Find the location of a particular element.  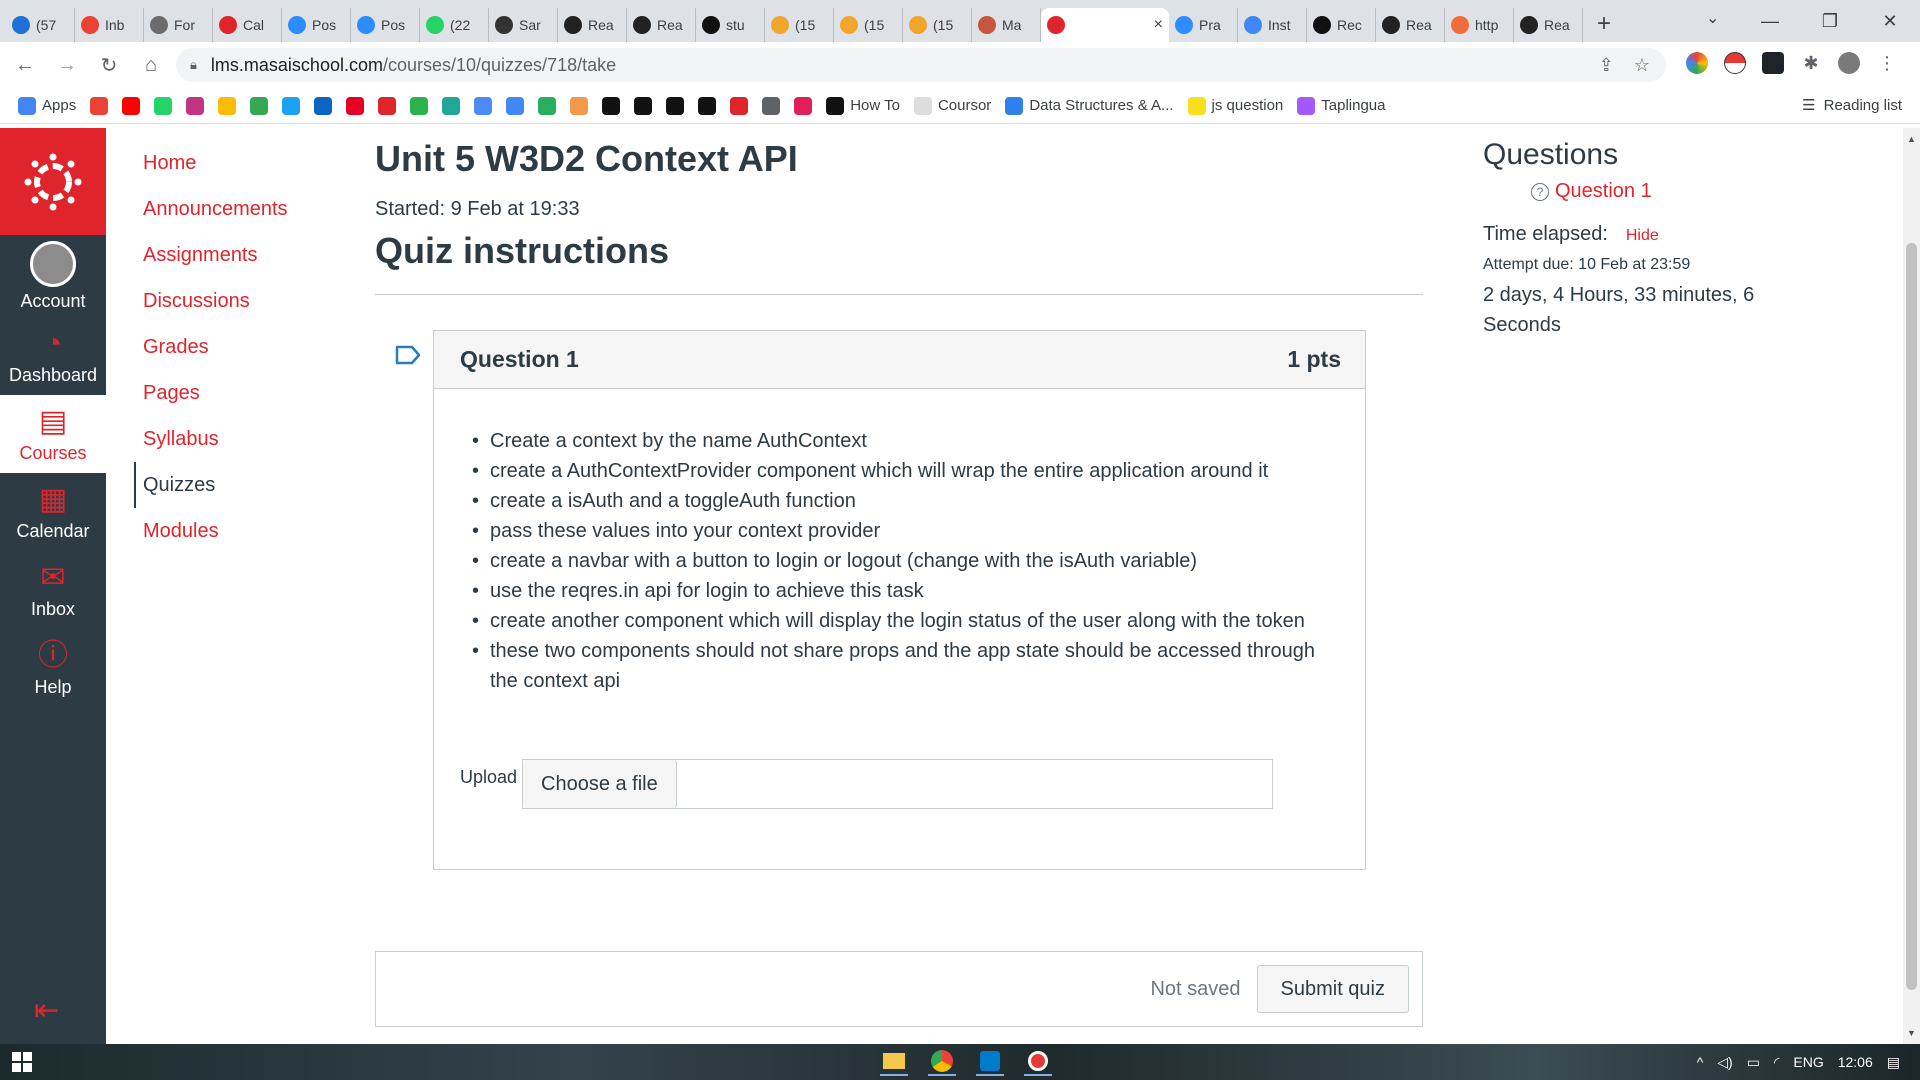

new-tab-button: + is located at coordinates (1604, 24).